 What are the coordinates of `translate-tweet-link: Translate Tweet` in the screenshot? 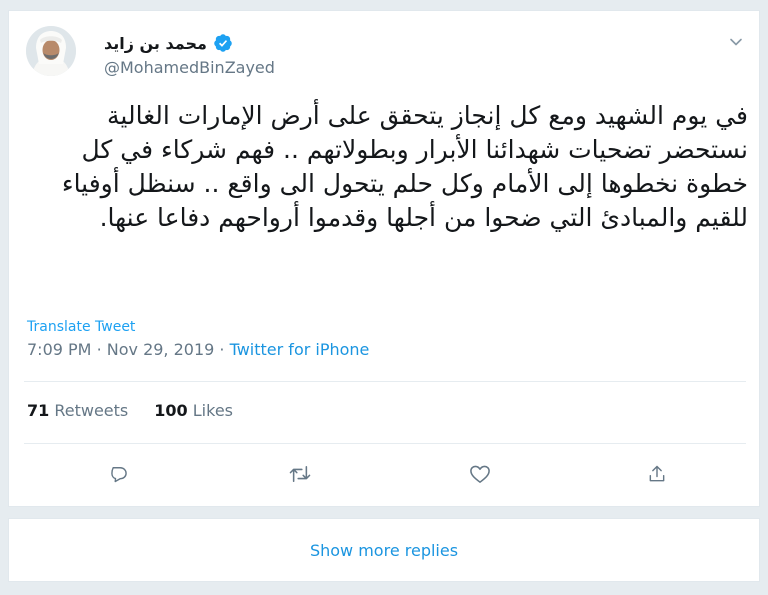 It's located at (81, 327).